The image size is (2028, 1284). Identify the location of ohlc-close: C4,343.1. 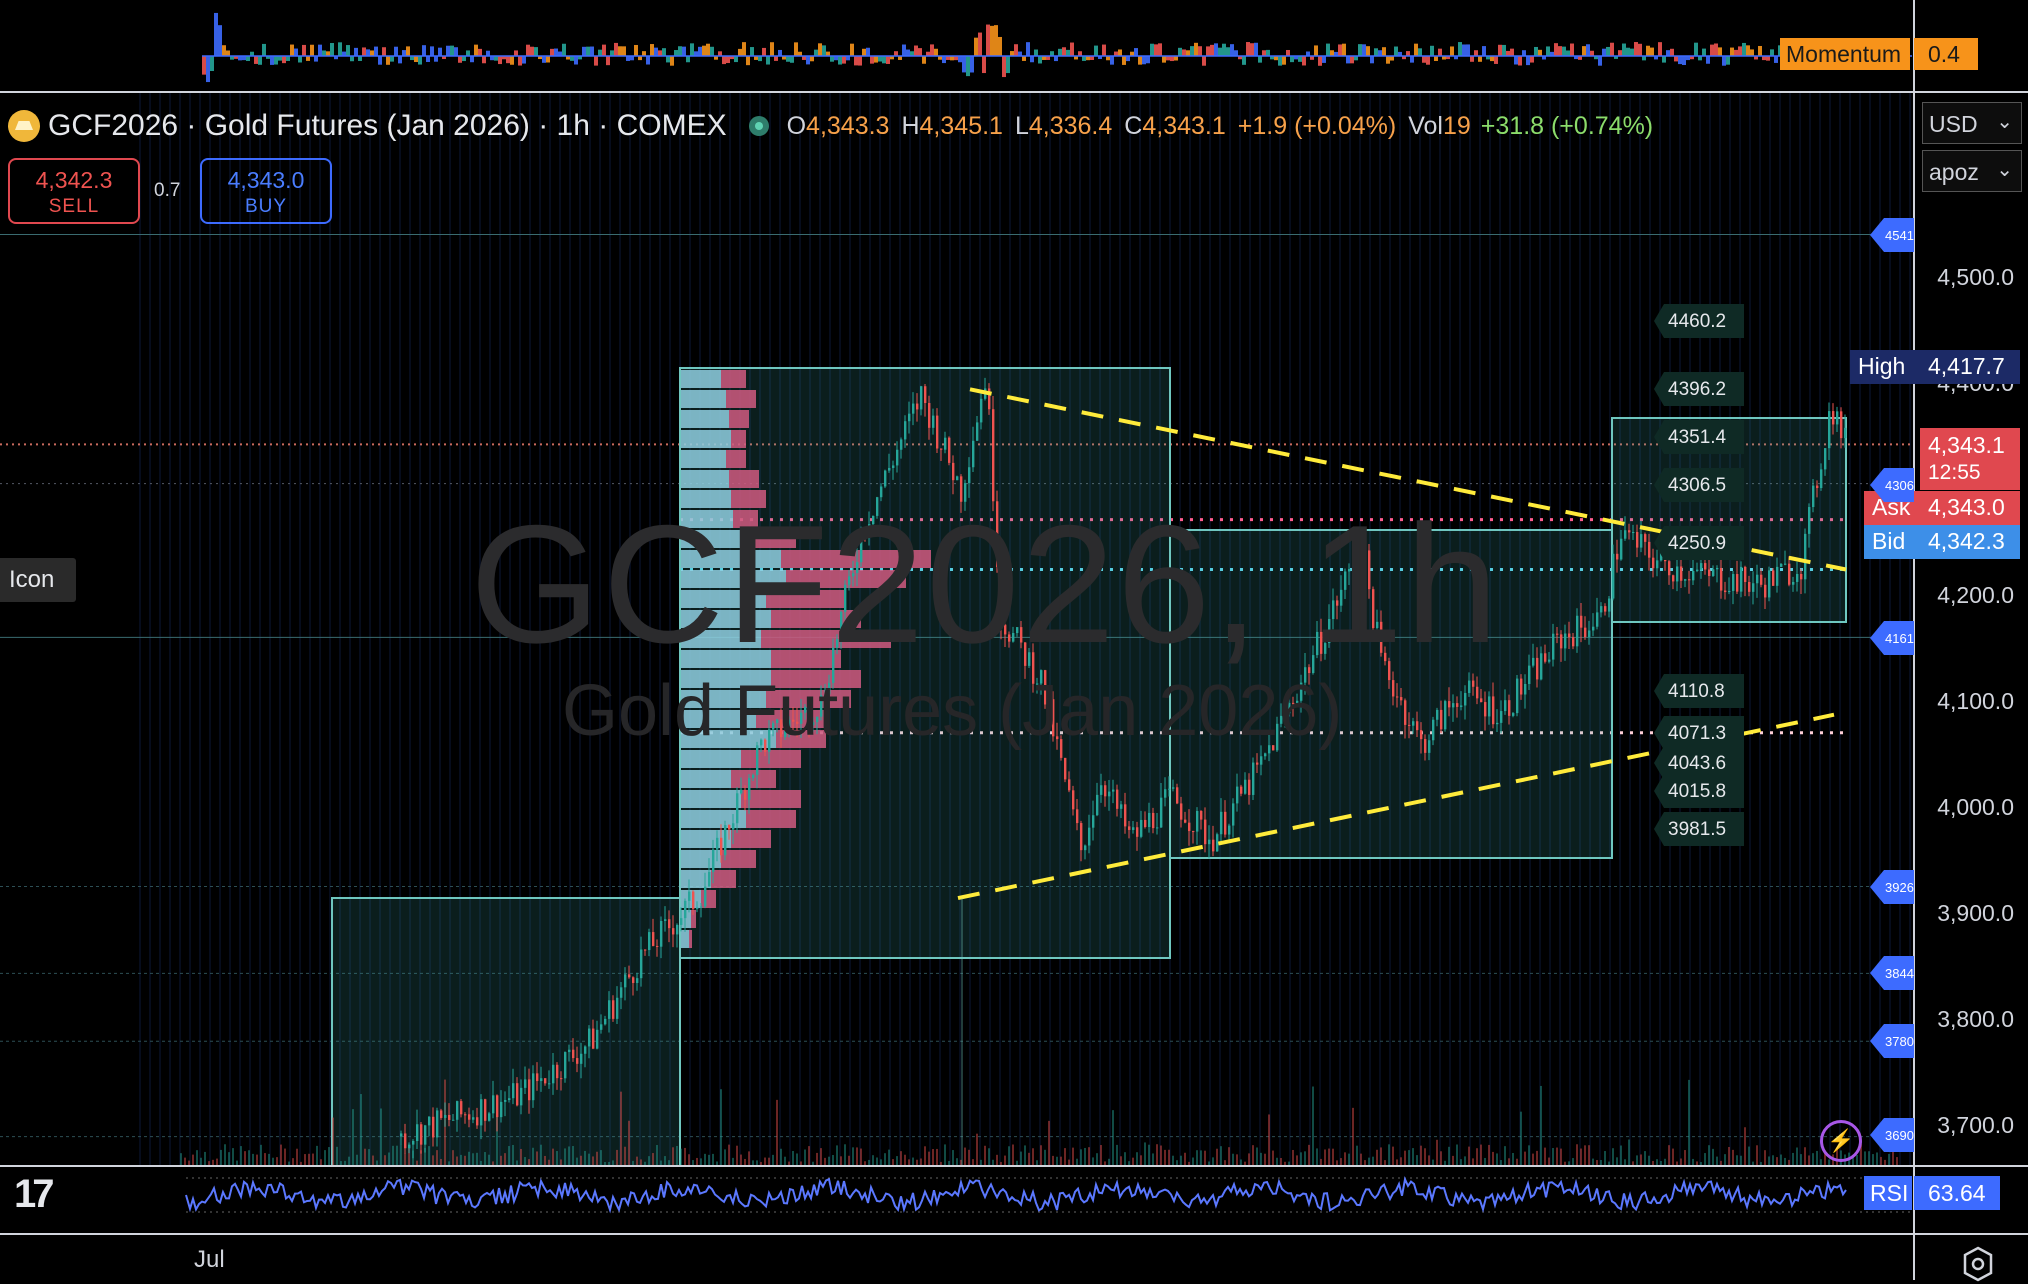
(1175, 125).